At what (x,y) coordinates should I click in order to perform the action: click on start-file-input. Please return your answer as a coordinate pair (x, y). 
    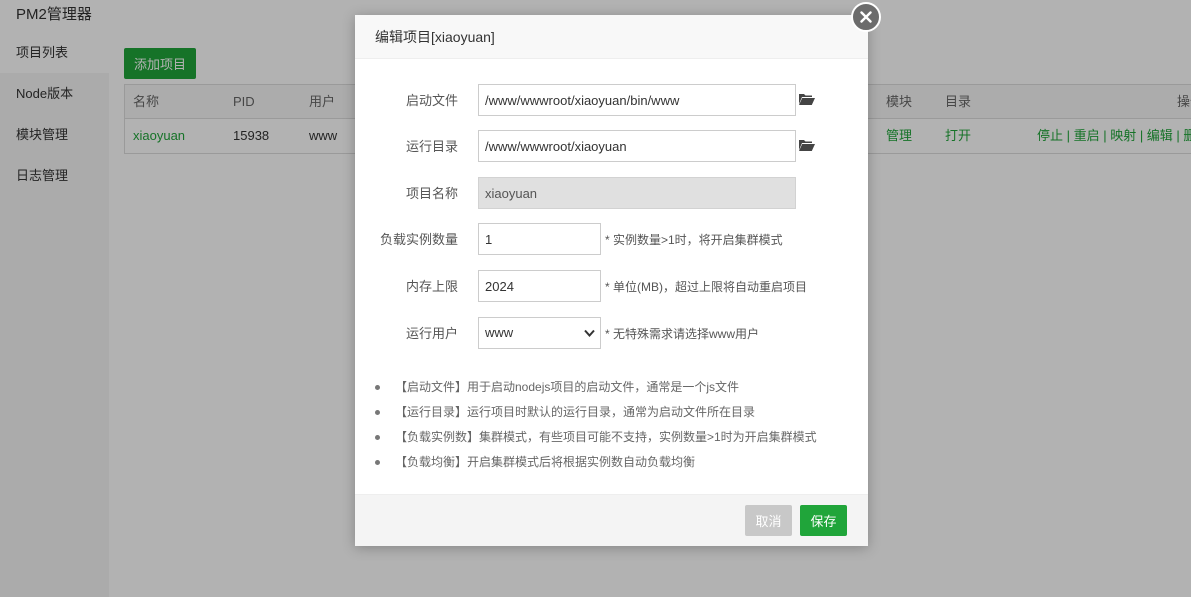
    Looking at the image, I should click on (637, 100).